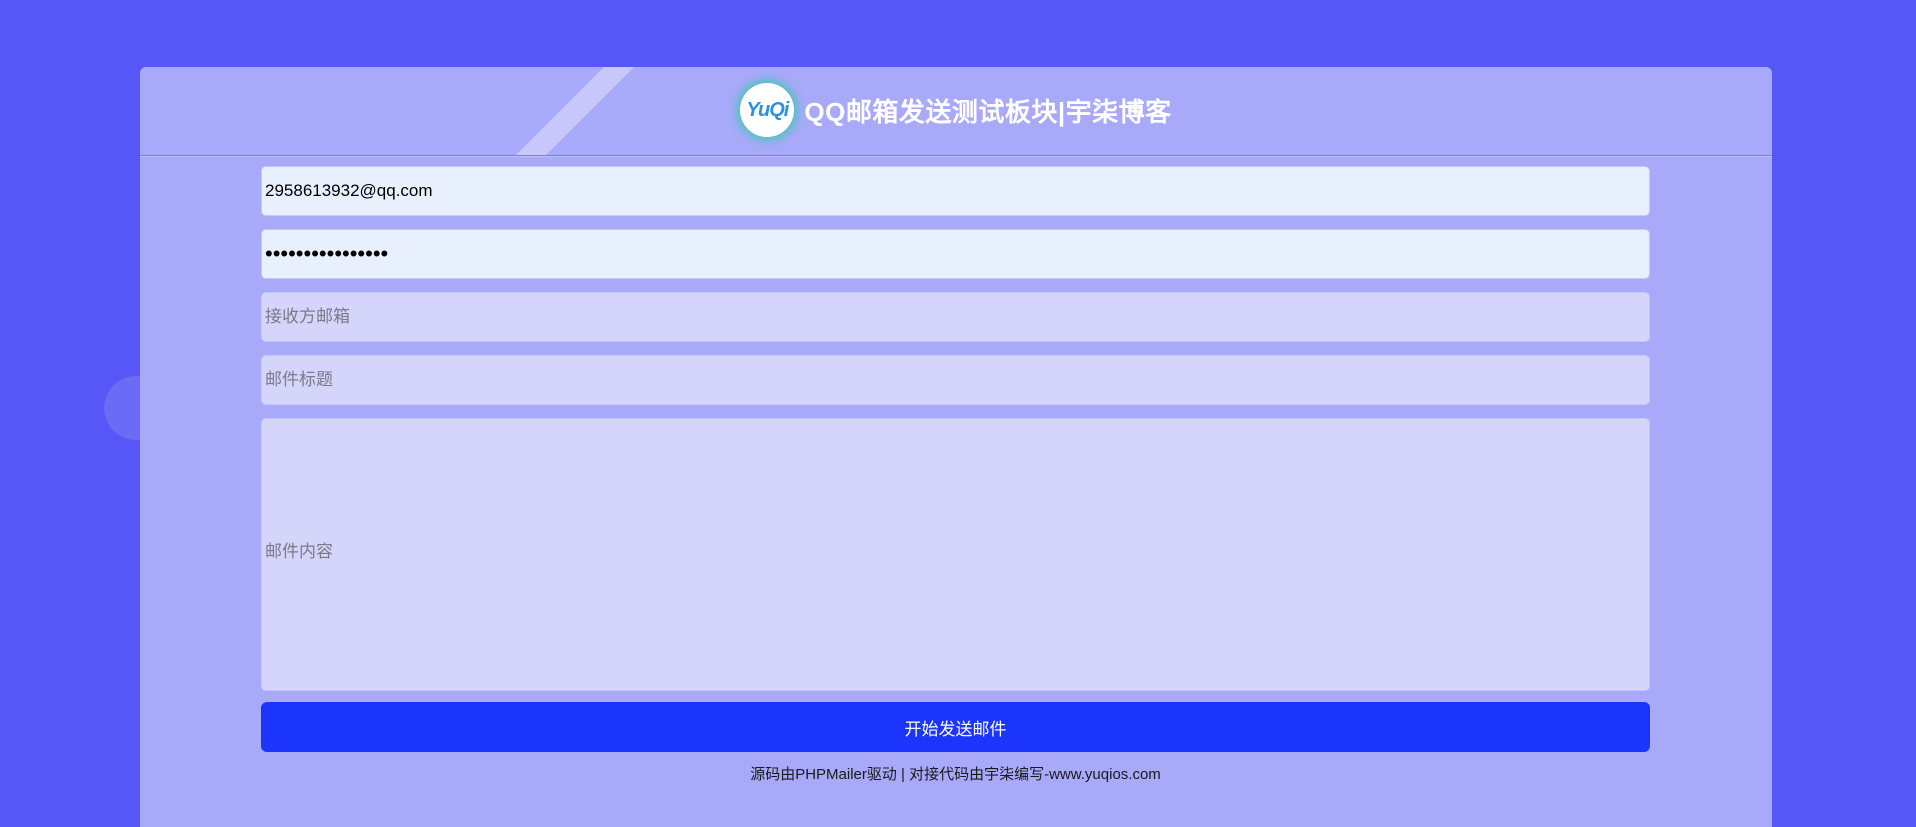 This screenshot has width=1916, height=827. Describe the element at coordinates (955, 191) in the screenshot. I see `sender-email-input` at that location.